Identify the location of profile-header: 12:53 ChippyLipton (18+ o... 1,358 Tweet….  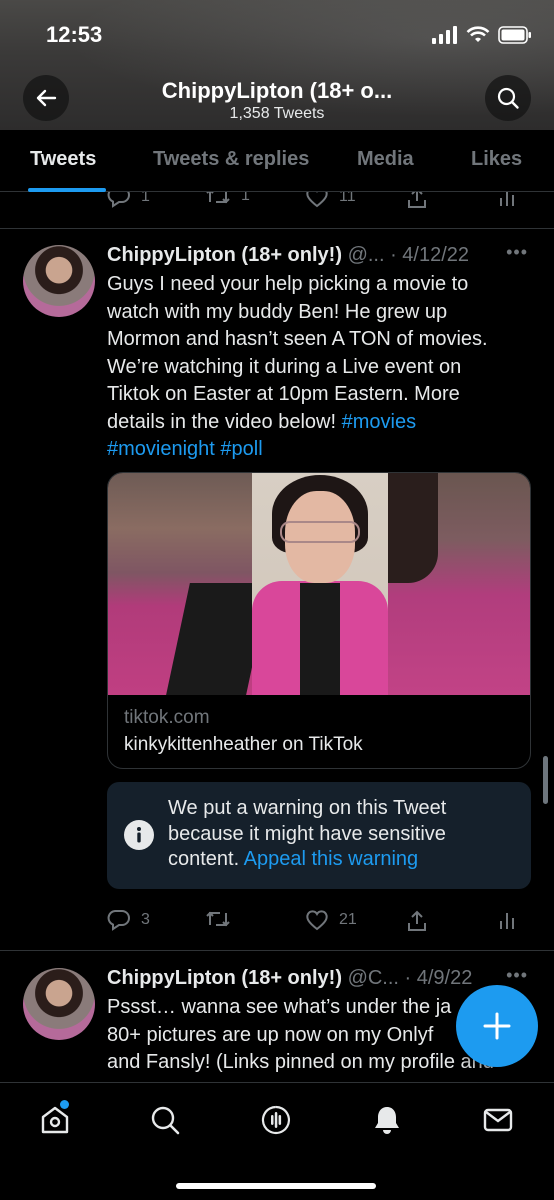
(277, 65).